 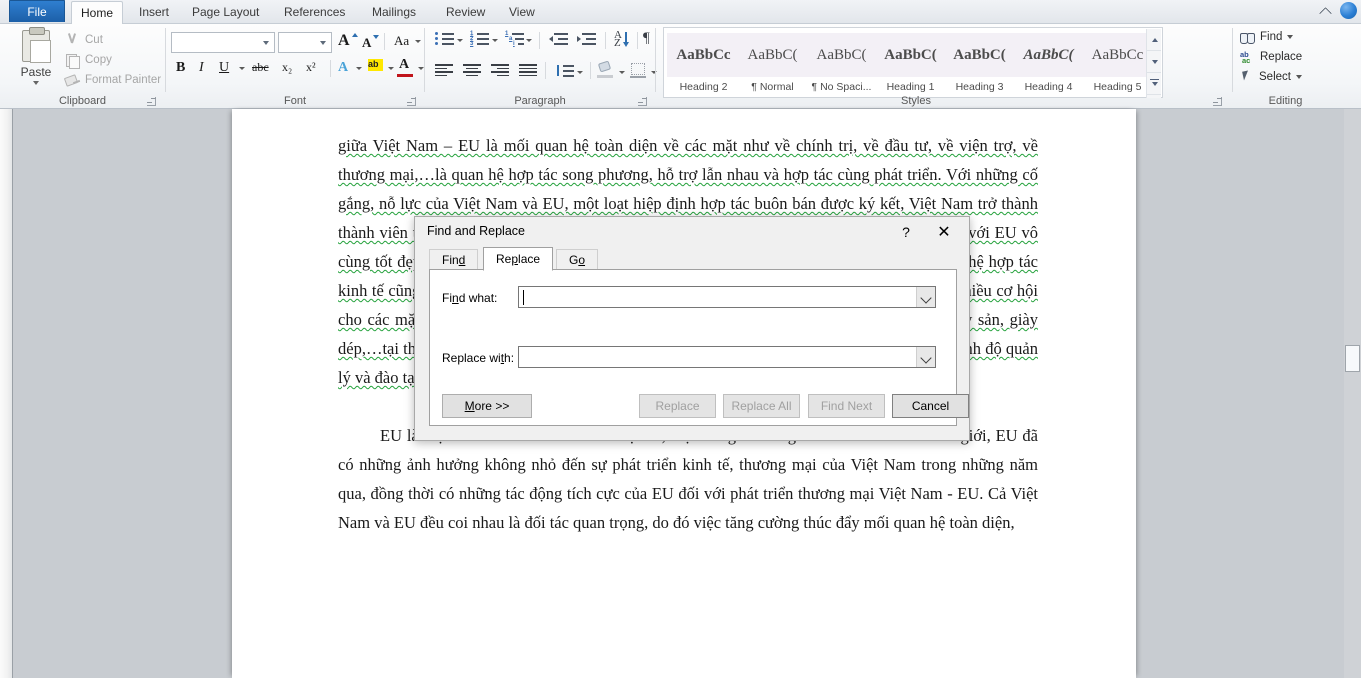 I want to click on style-preview: AaBbCc, so click(x=1117, y=55).